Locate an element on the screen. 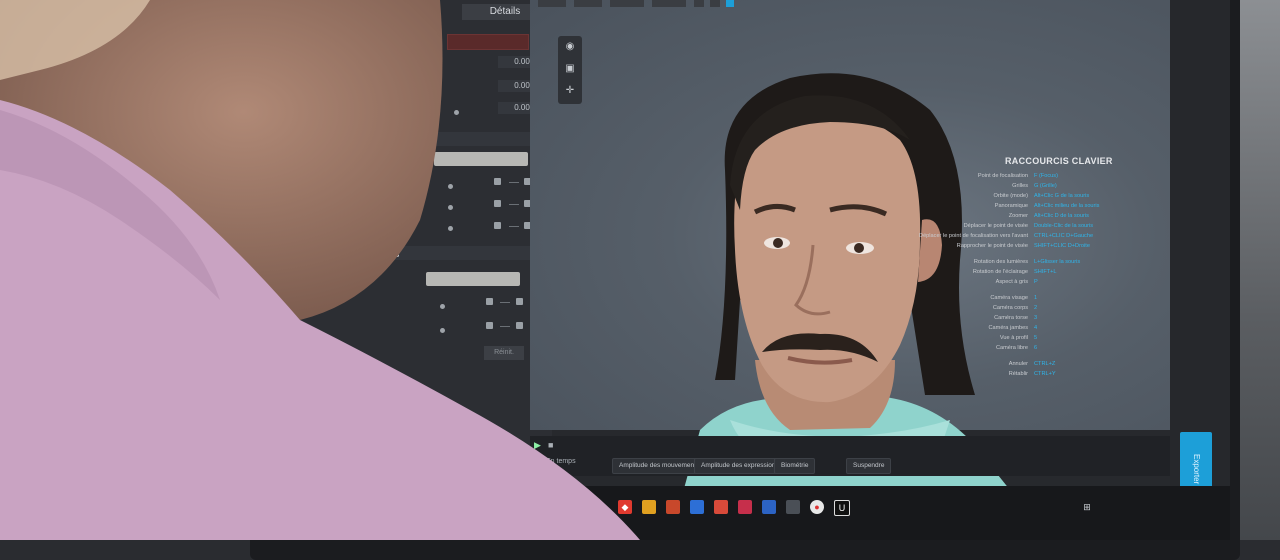  pill-suspend: Suspendre is located at coordinates (869, 466).